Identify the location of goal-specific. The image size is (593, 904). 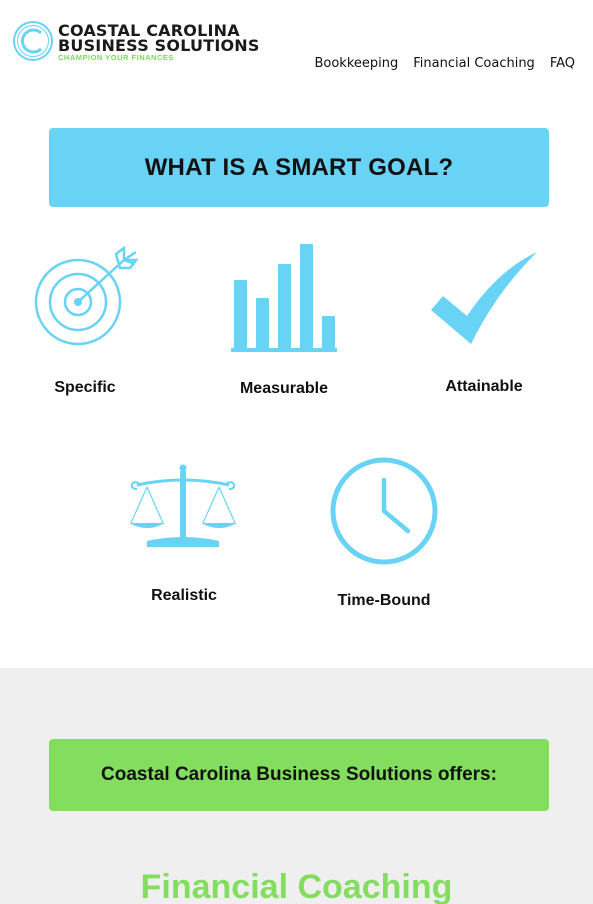
(85, 299).